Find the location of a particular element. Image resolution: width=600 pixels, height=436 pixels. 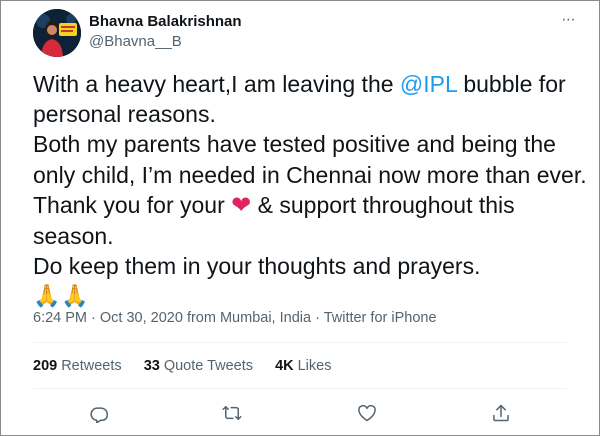

tweet-text-segment: bubble for is located at coordinates (511, 84).